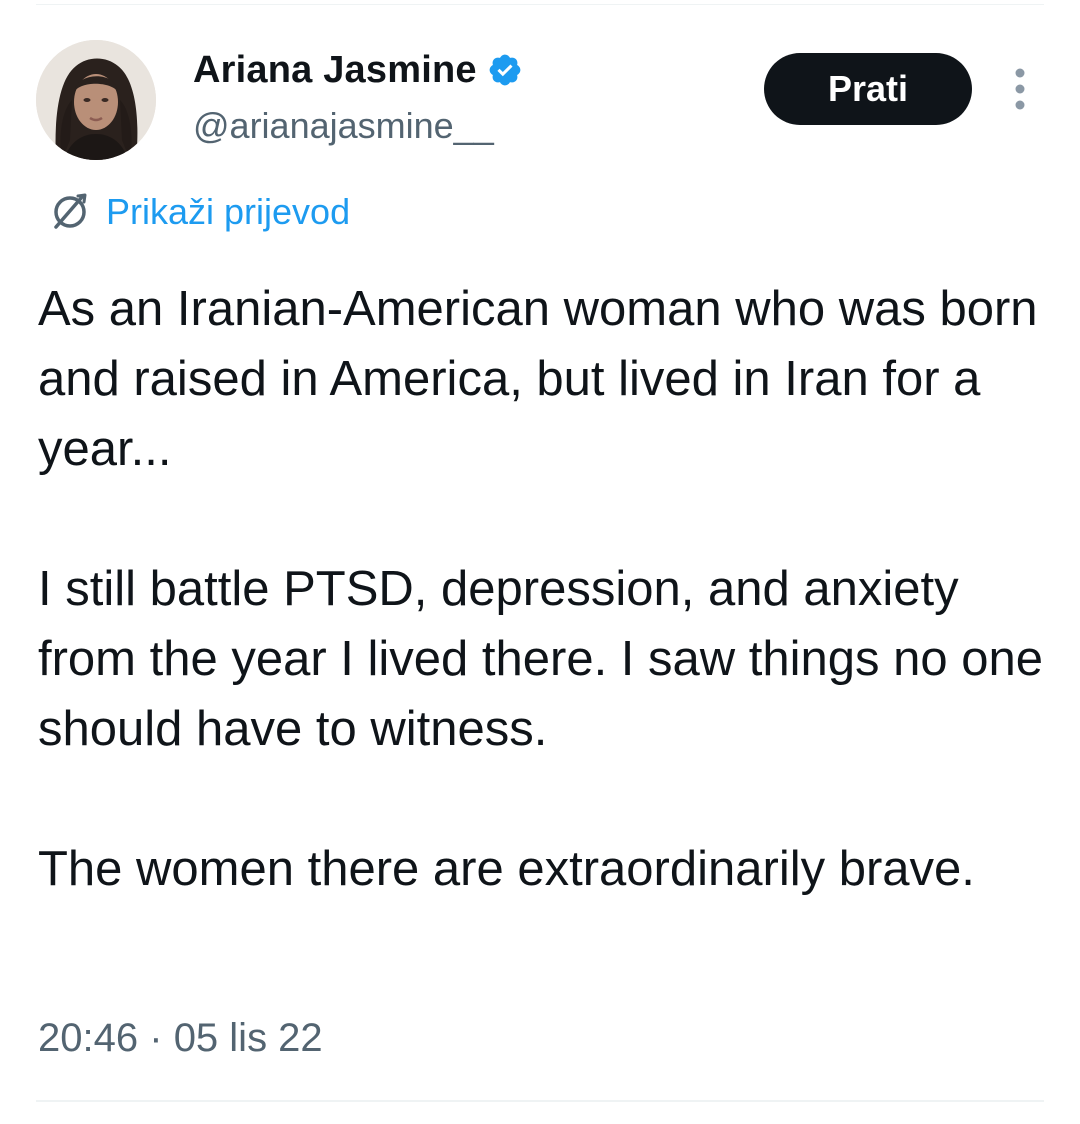  Describe the element at coordinates (88, 1038) in the screenshot. I see `tweet-time: 20:46` at that location.